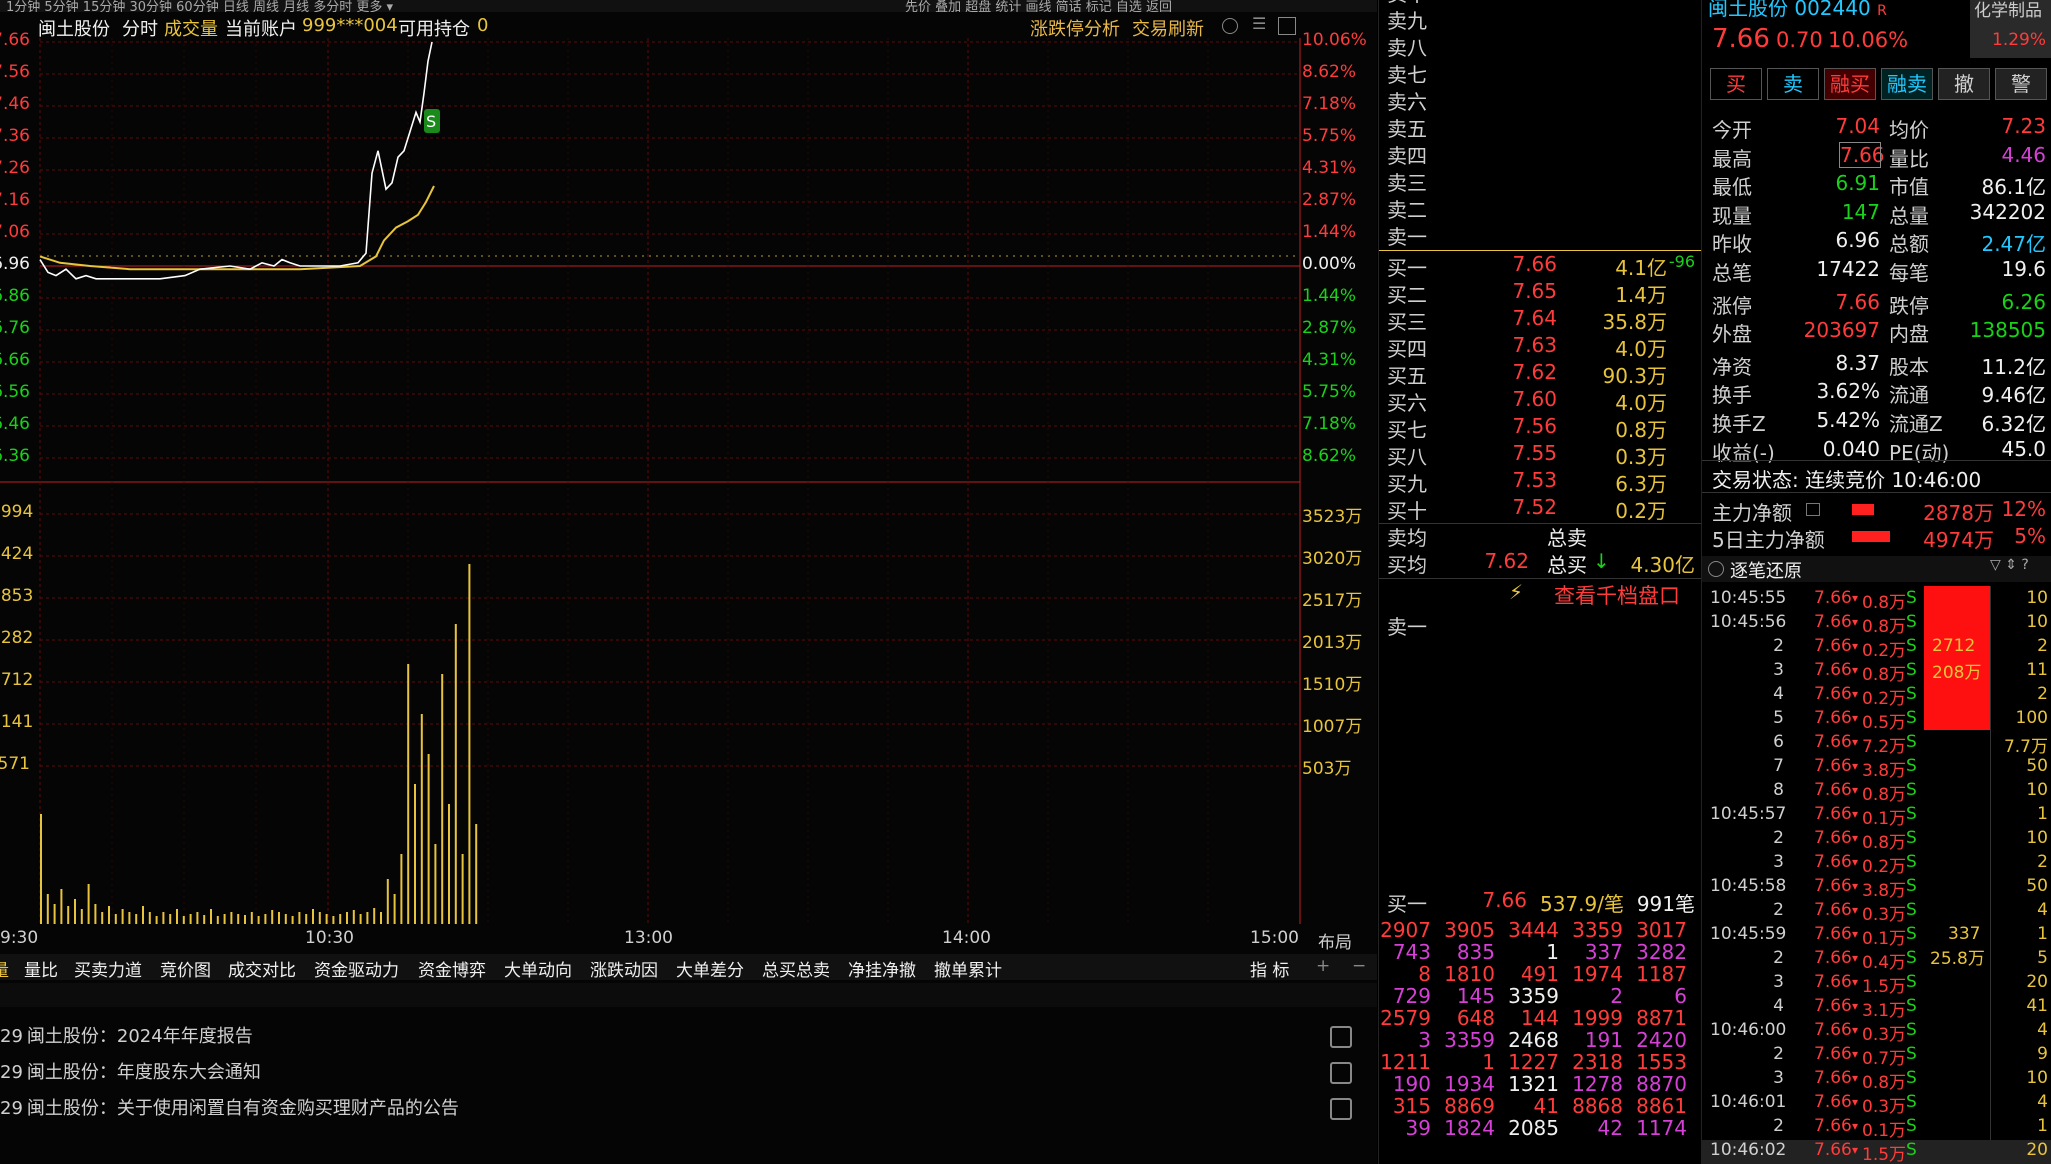  I want to click on sell-level-row: 卖九, so click(1540, 19).